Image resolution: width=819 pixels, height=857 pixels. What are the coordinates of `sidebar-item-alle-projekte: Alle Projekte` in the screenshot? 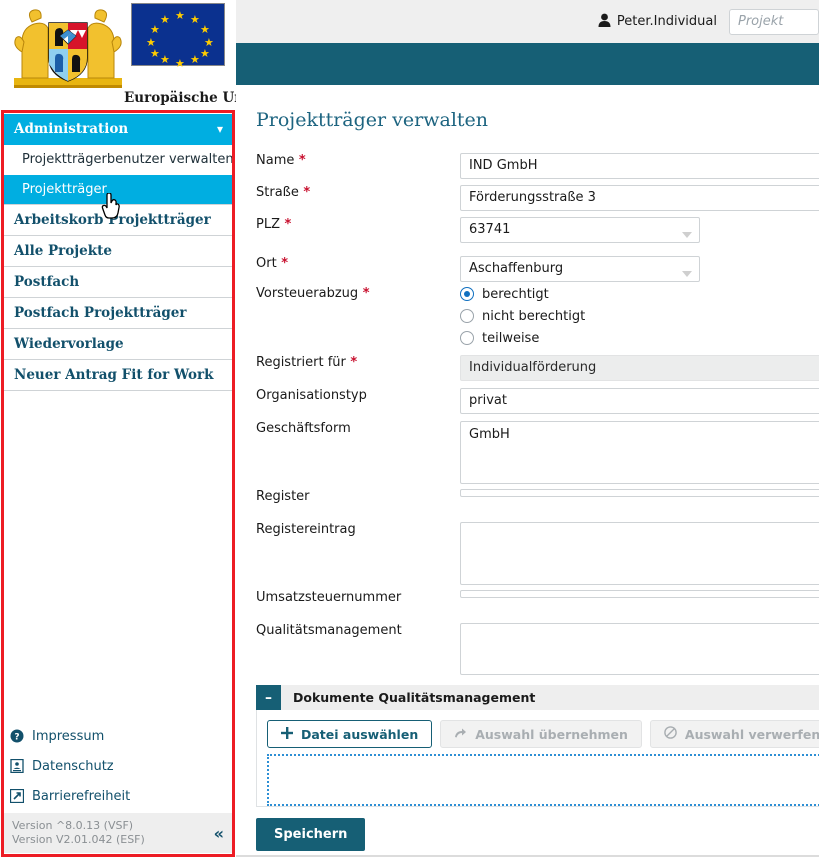 It's located at (118, 251).